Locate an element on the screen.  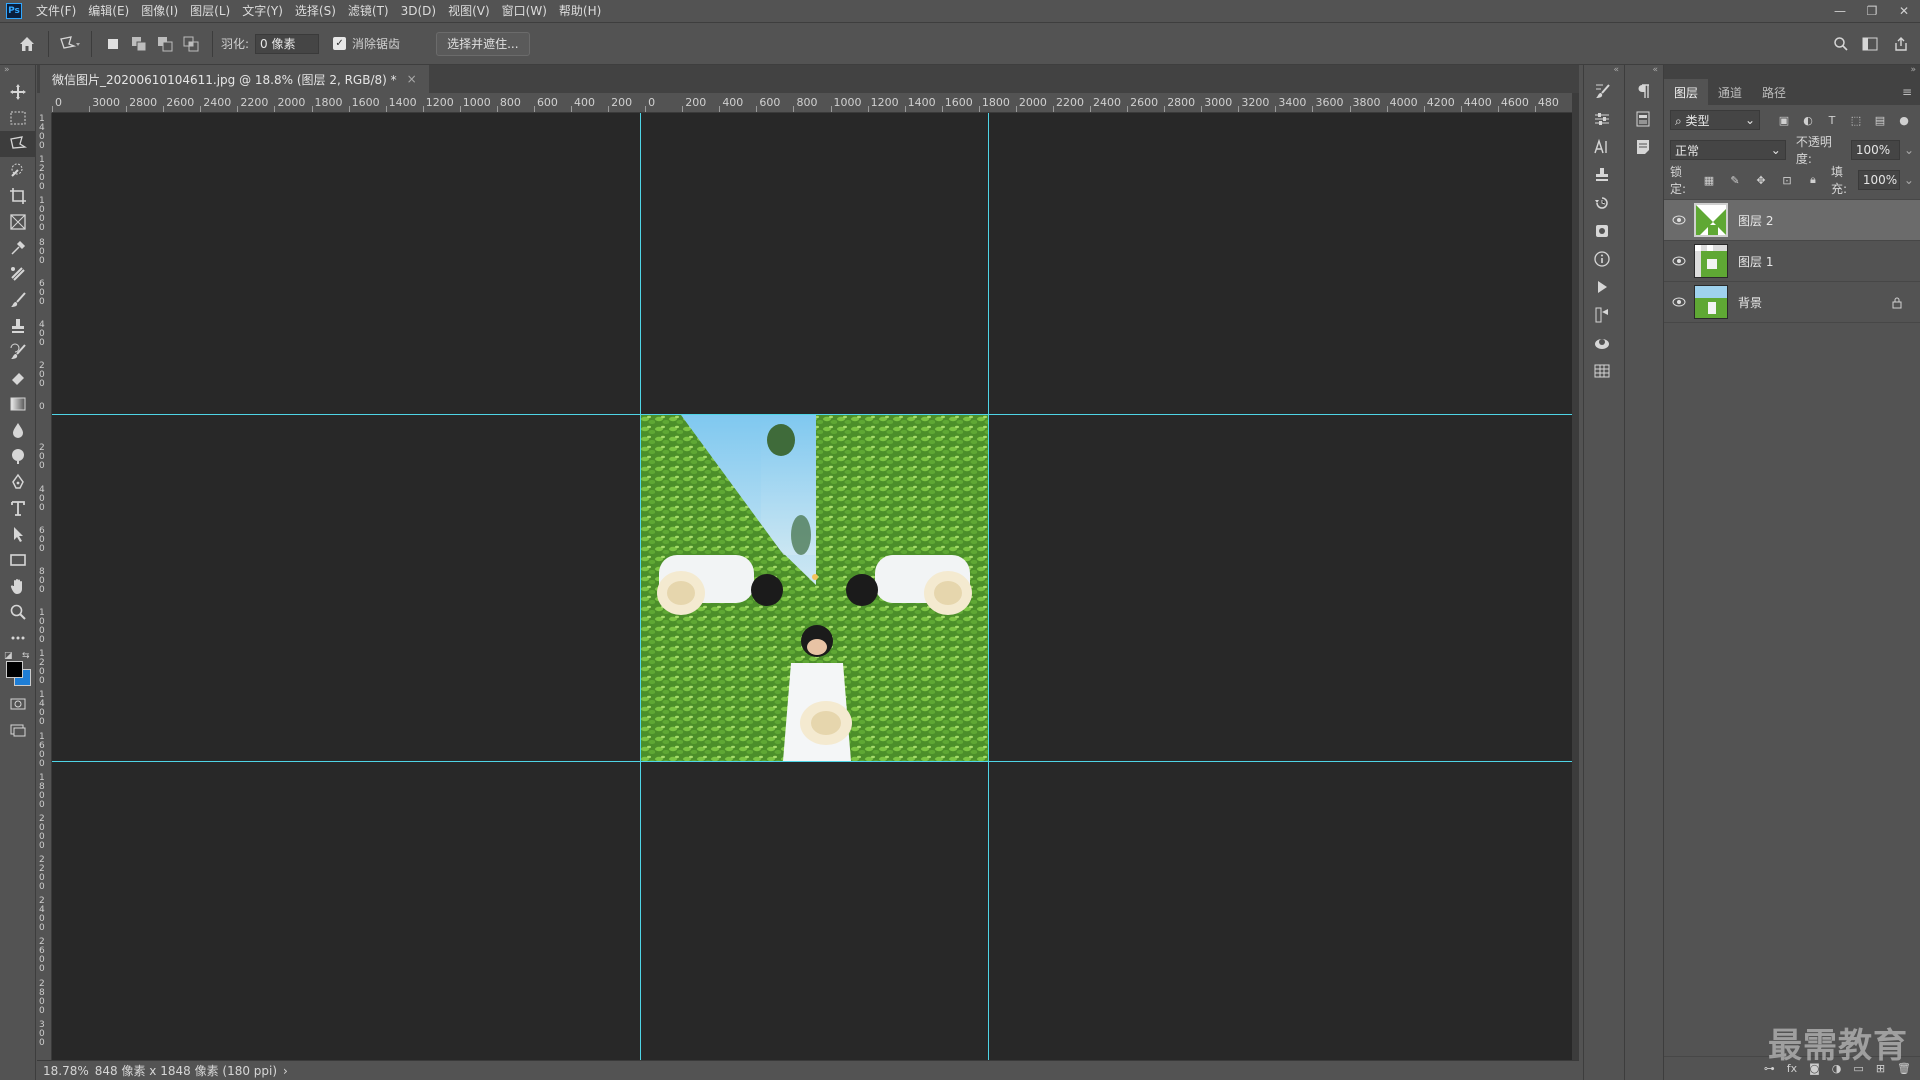
gradient-tool-icon is located at coordinates (18, 404).